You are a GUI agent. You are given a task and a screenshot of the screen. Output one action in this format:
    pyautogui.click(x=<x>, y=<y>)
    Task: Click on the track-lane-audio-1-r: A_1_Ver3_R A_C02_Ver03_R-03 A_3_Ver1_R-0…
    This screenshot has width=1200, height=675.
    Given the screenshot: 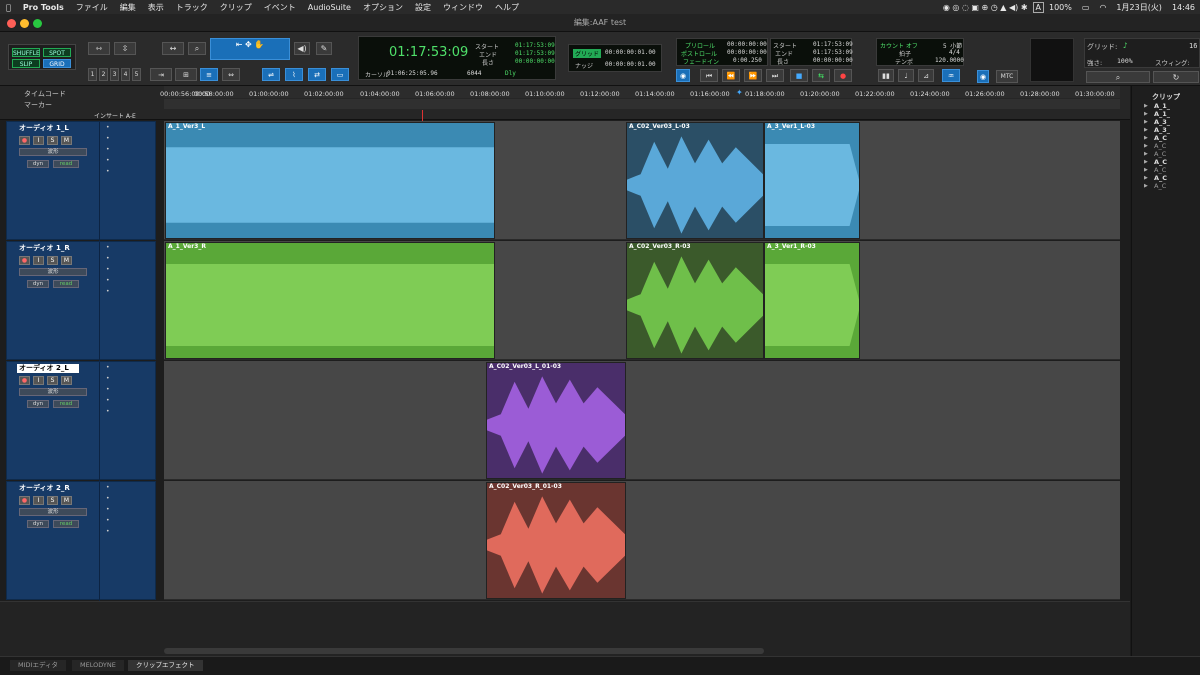 What is the action you would take?
    pyautogui.click(x=642, y=300)
    